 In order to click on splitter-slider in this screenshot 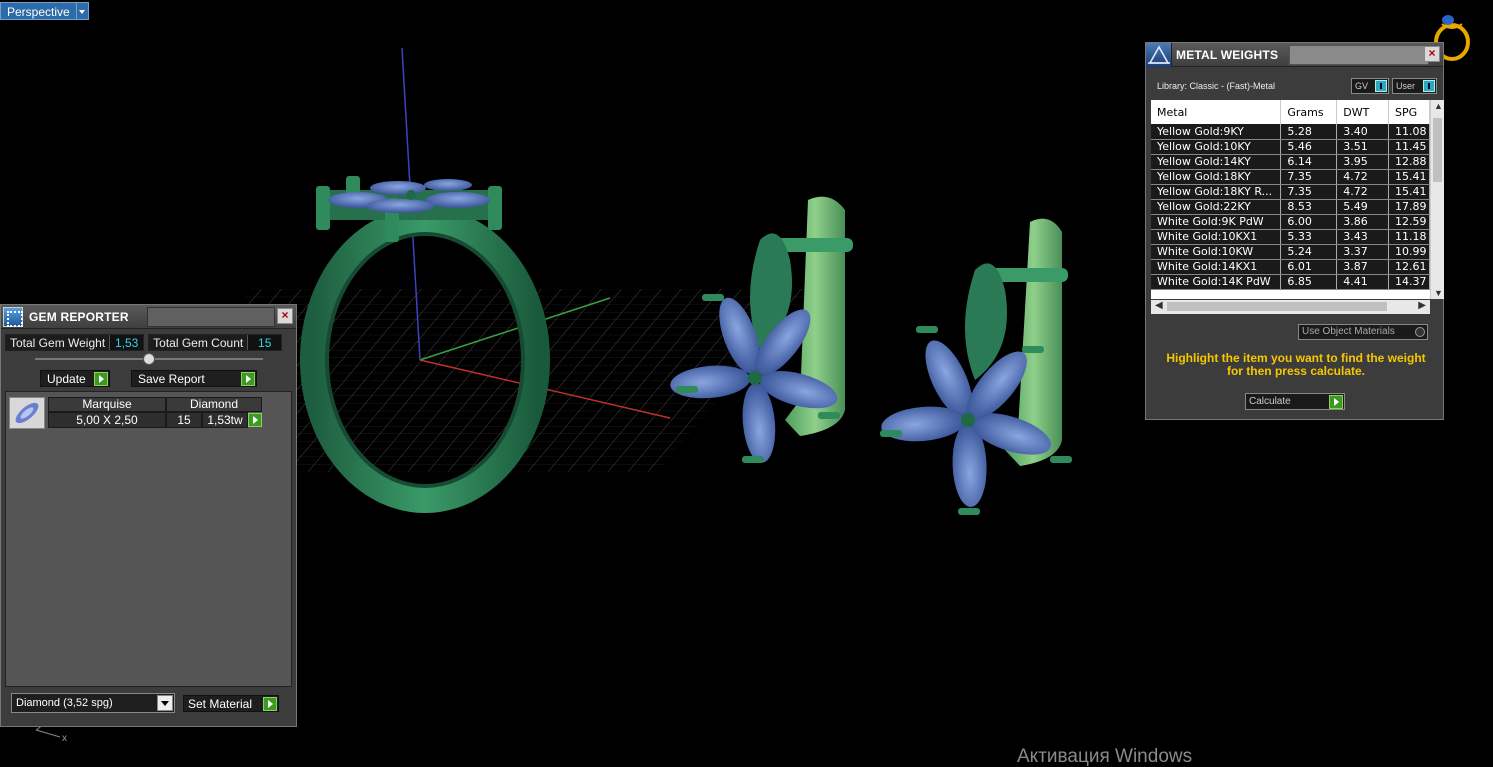, I will do `click(149, 359)`.